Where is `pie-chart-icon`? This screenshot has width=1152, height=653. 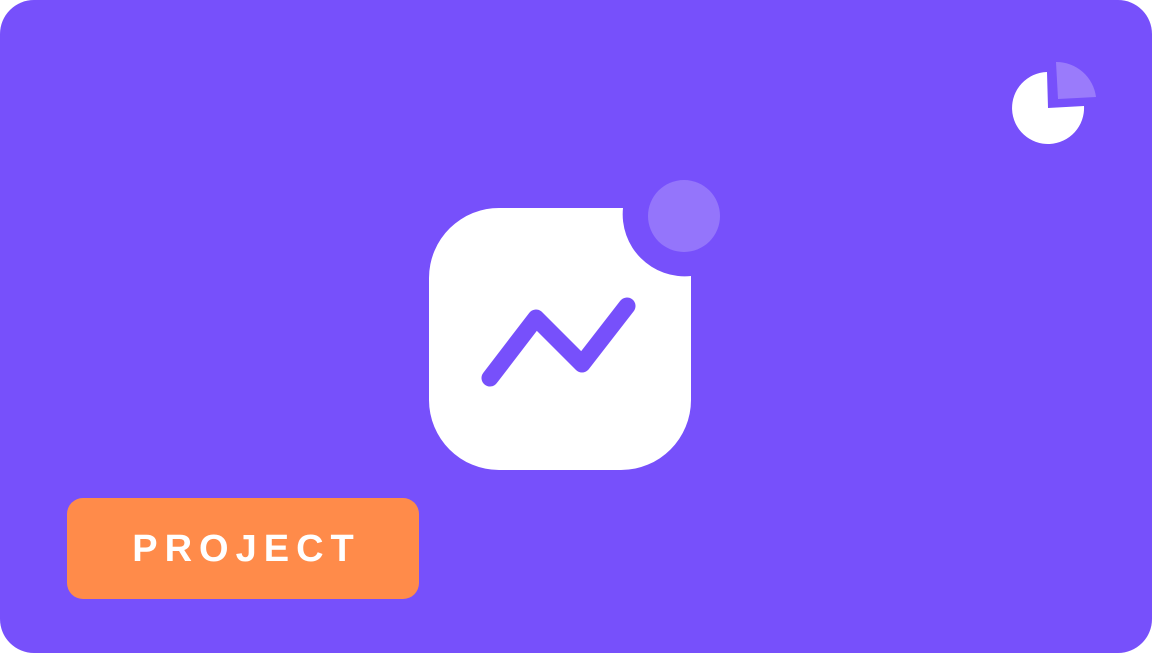 pie-chart-icon is located at coordinates (1054, 102).